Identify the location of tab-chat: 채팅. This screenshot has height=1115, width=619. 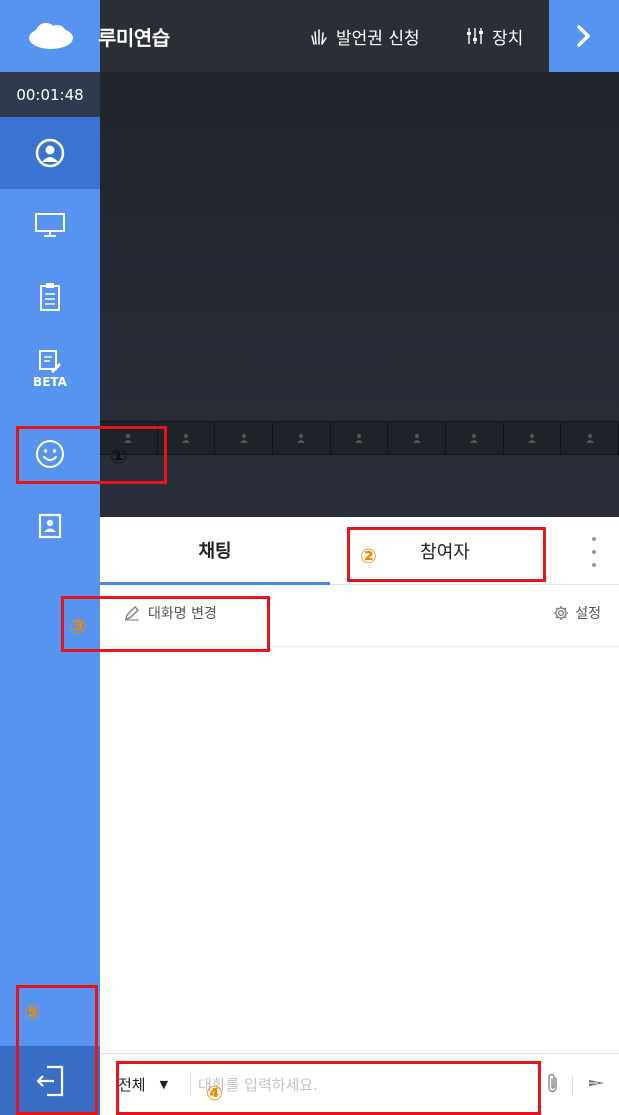
(215, 551).